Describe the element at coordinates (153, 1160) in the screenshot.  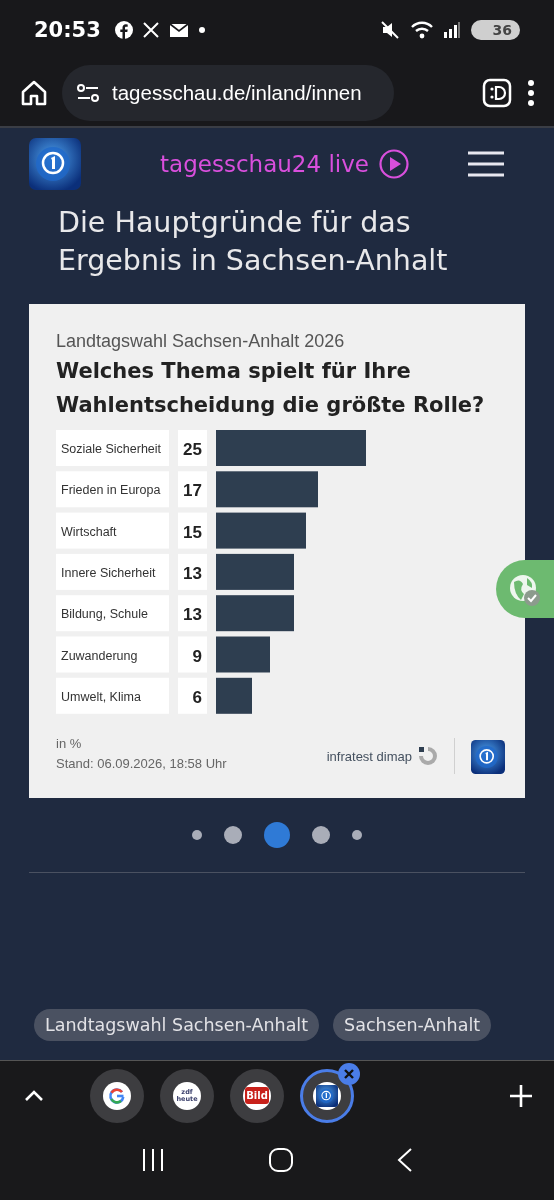
I see `recent-apps-icon` at that location.